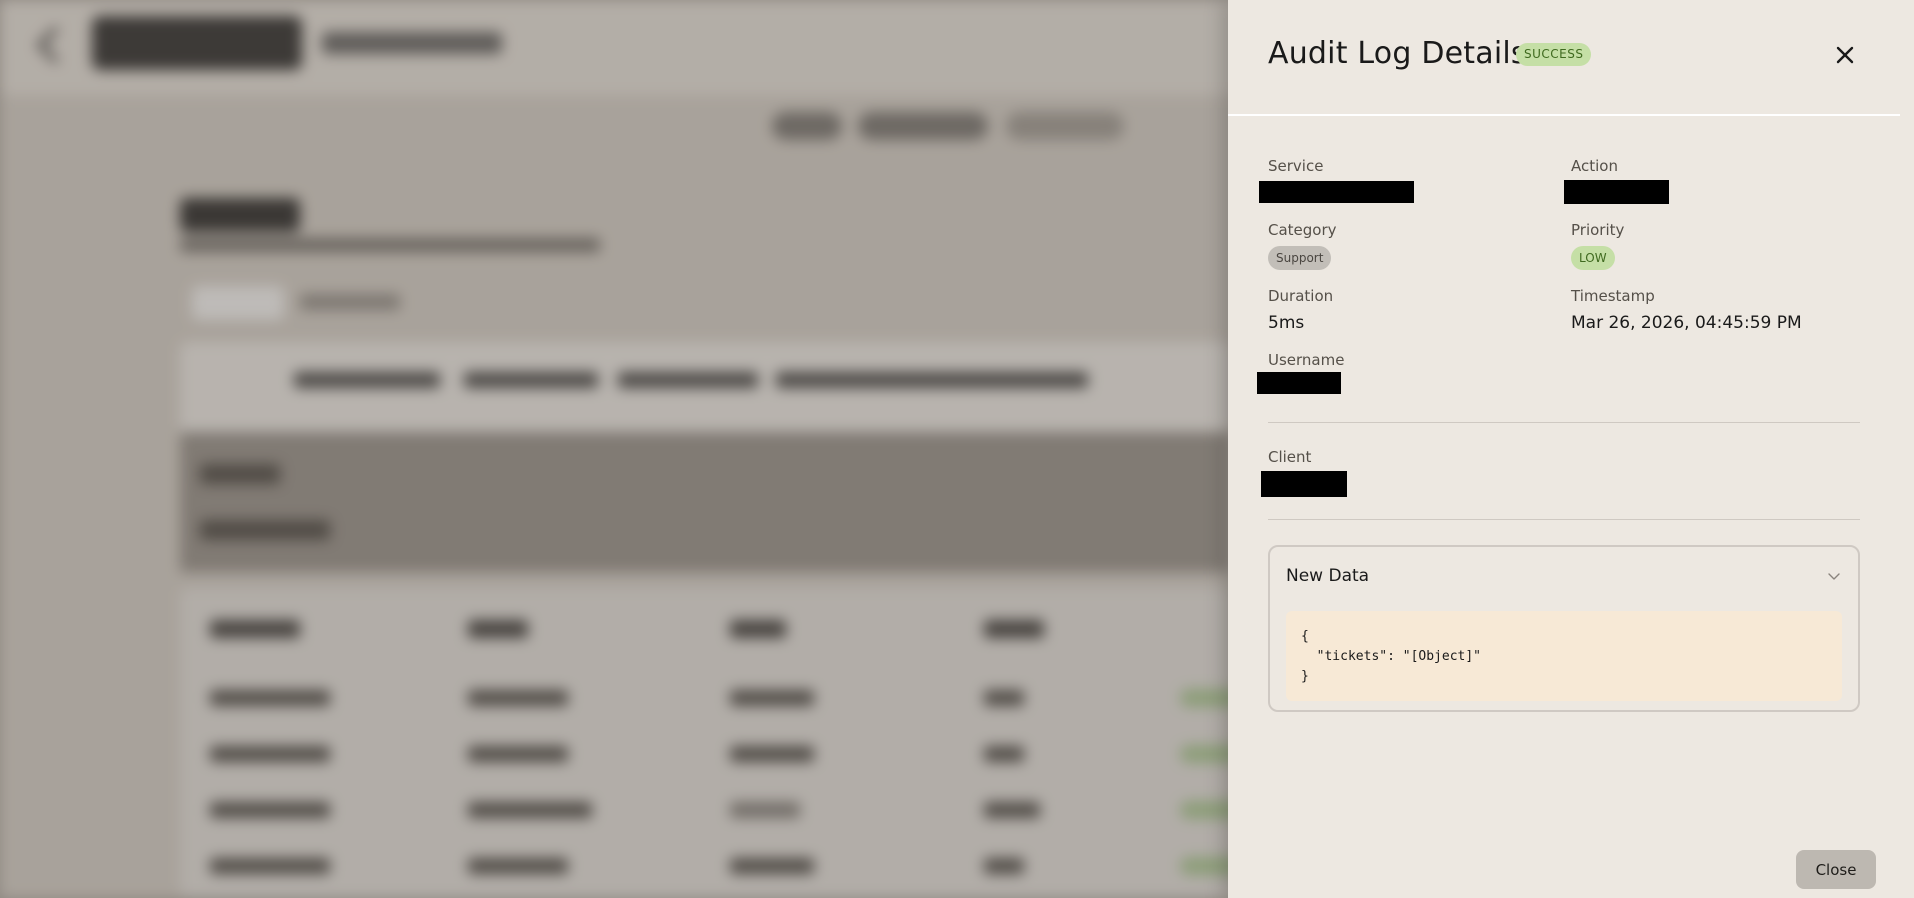  I want to click on action-label: Action, so click(1594, 166).